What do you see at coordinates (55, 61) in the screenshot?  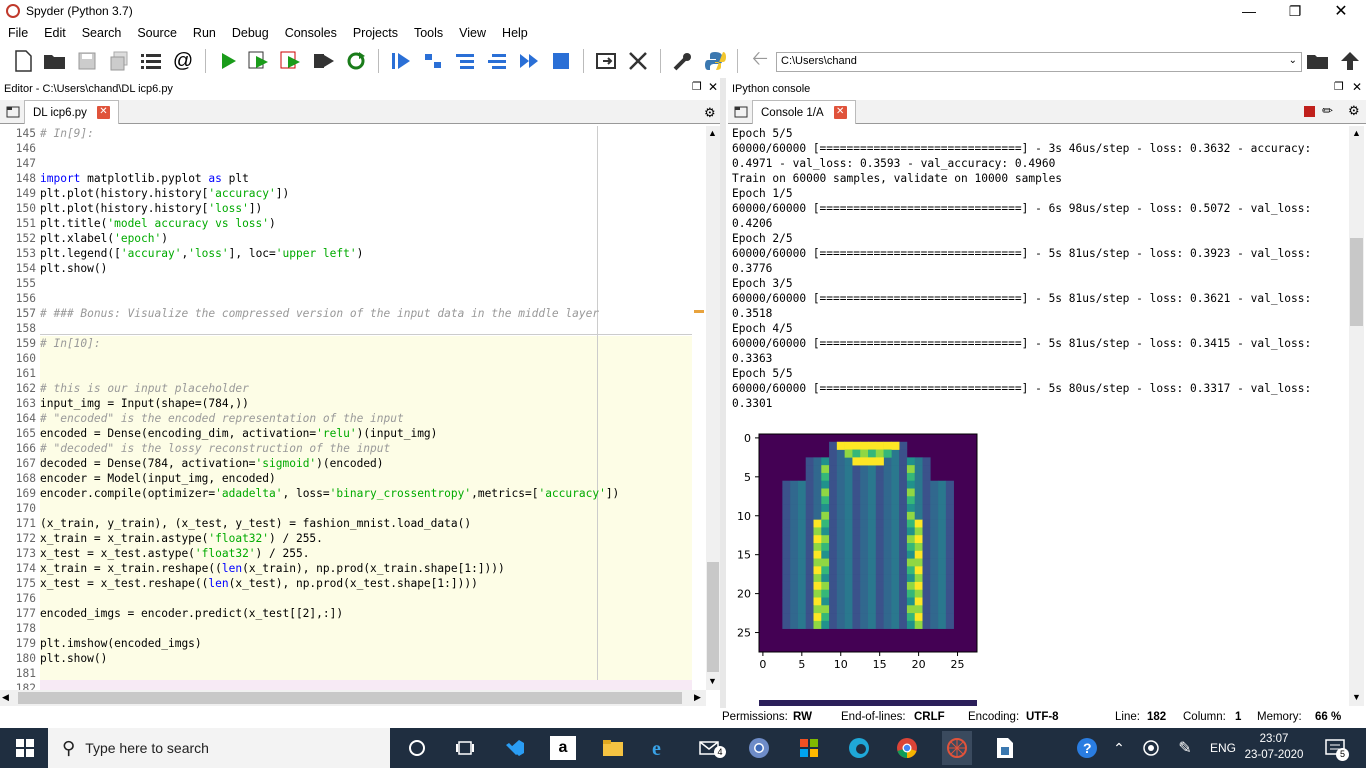 I see `open-folder-icon` at bounding box center [55, 61].